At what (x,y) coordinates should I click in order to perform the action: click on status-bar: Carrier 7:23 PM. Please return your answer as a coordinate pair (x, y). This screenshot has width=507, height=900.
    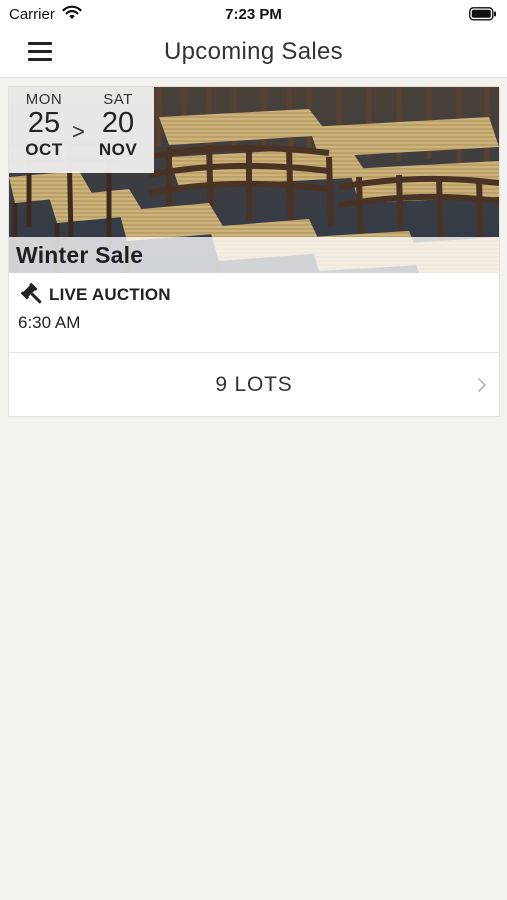
    Looking at the image, I should click on (253, 14).